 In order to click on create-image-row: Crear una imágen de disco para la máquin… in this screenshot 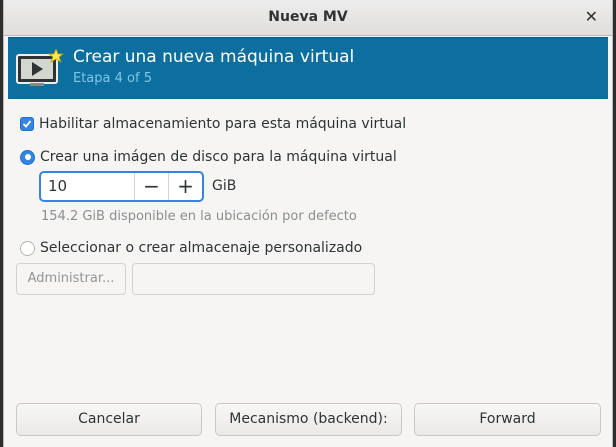, I will do `click(208, 157)`.